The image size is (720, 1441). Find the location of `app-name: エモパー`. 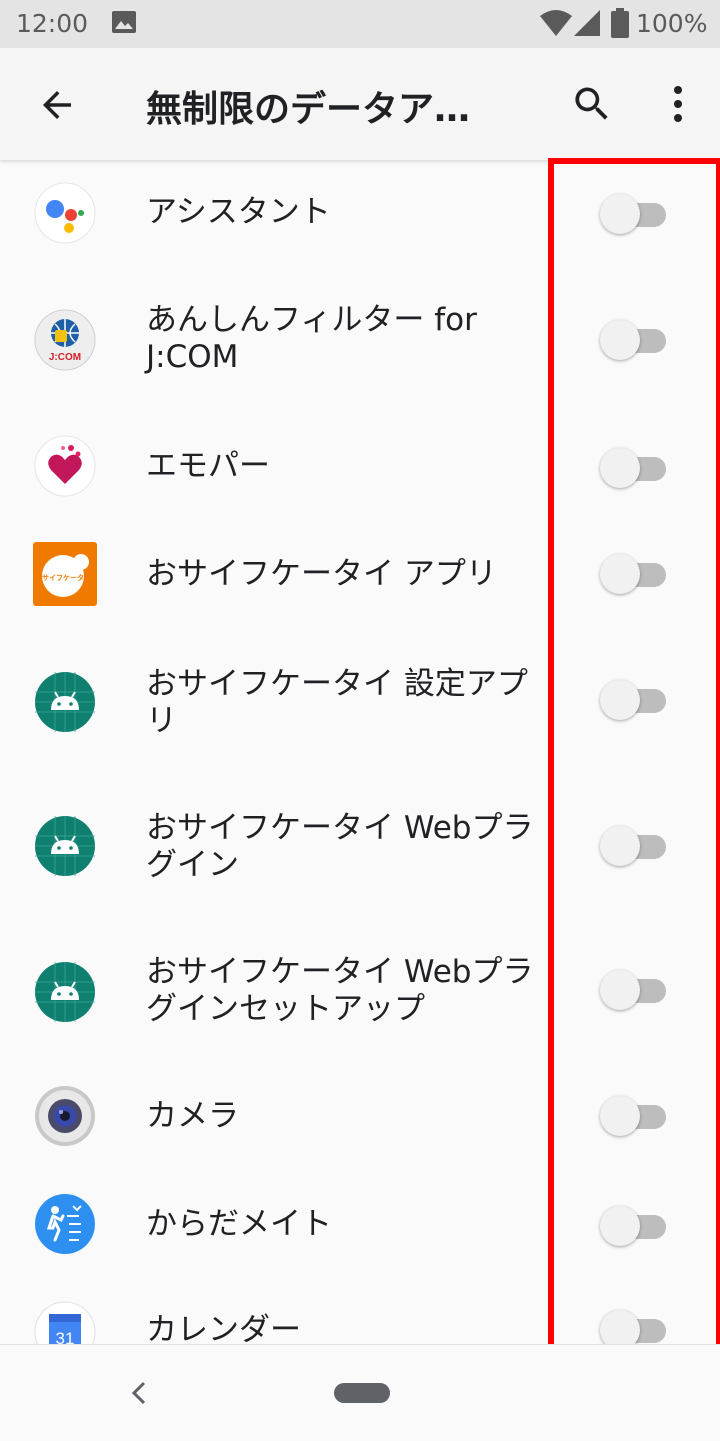

app-name: エモパー is located at coordinates (208, 466).